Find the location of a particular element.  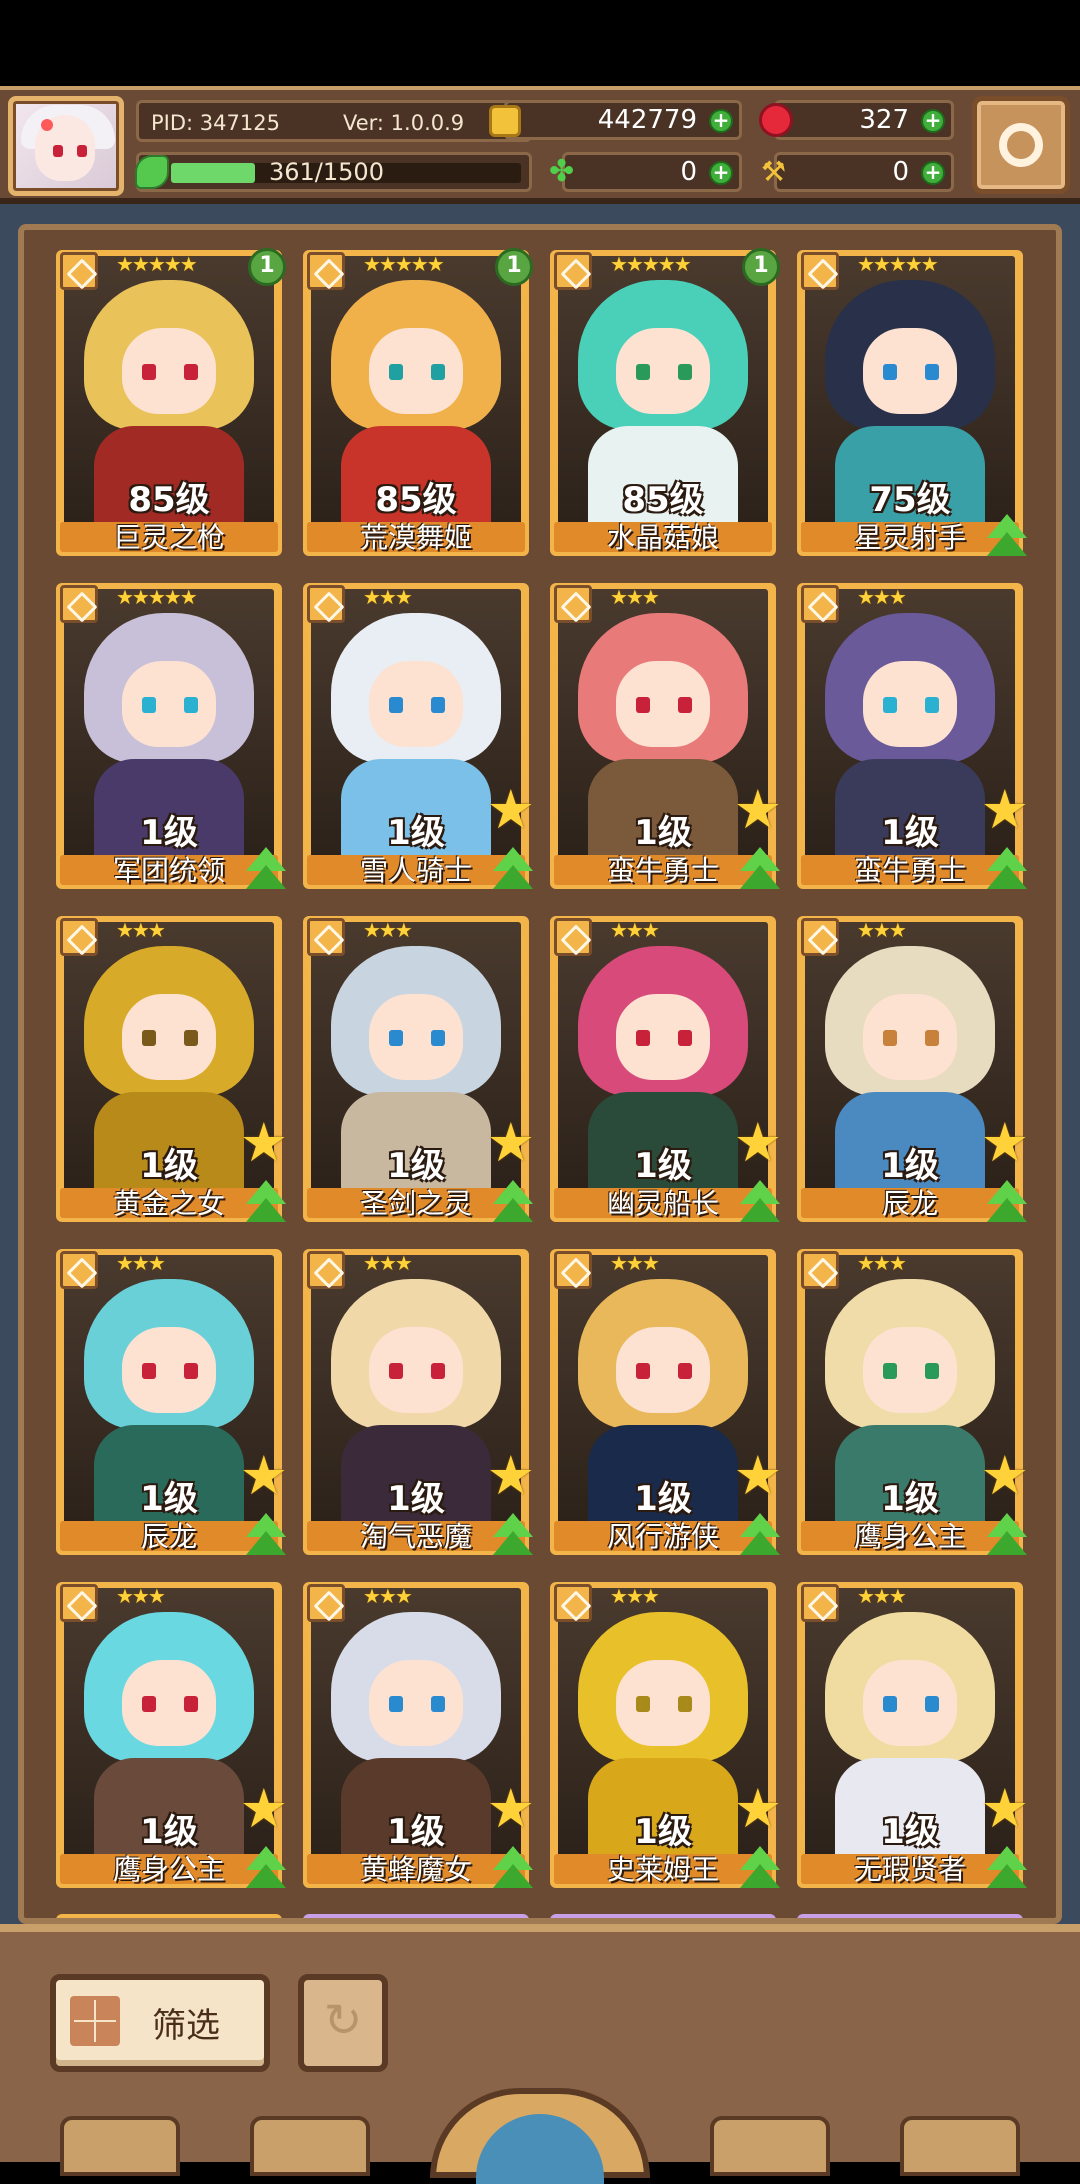

refresh-icon: ↻ is located at coordinates (343, 2020).